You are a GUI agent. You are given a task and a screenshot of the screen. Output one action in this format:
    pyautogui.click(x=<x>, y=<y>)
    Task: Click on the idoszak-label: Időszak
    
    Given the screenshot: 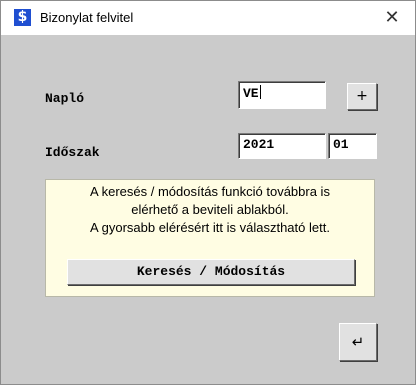 What is the action you would take?
    pyautogui.click(x=72, y=152)
    